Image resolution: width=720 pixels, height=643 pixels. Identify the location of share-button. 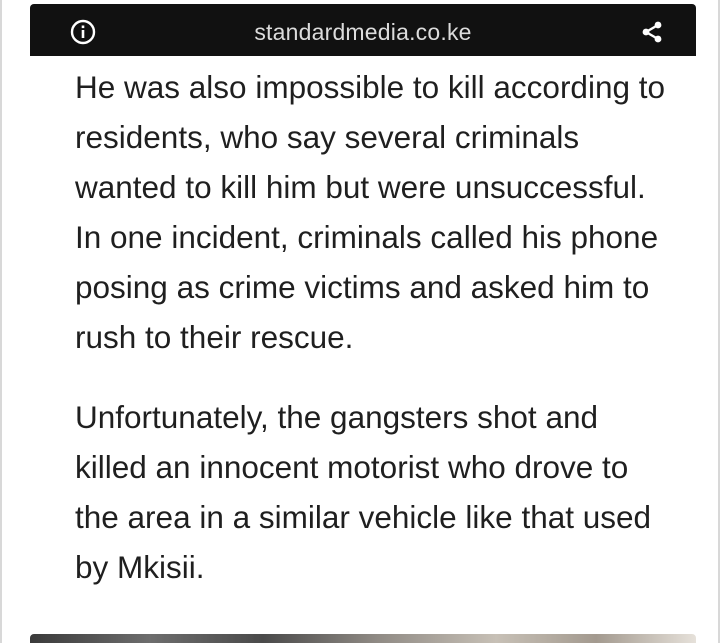
(653, 32).